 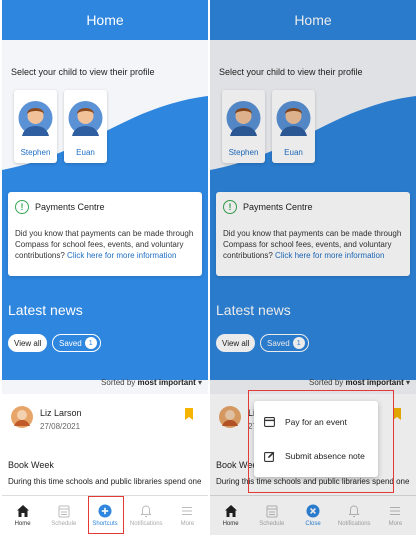 What do you see at coordinates (22, 417) in the screenshot?
I see `author-avatar-icon` at bounding box center [22, 417].